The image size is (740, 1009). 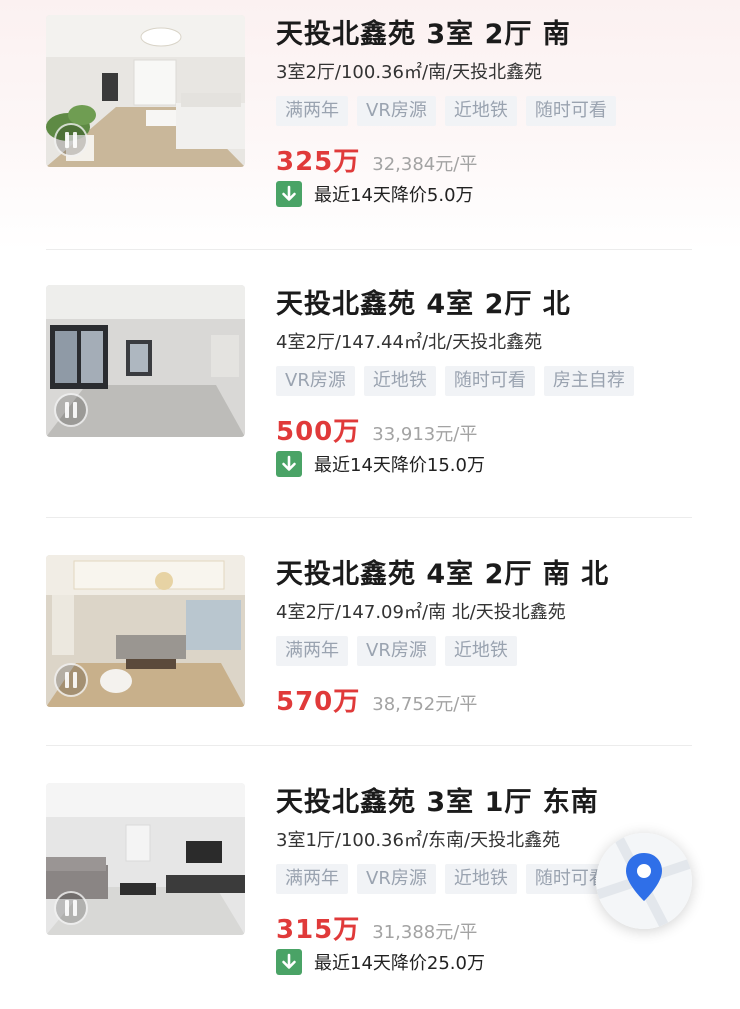 I want to click on map-pin-icon, so click(x=644, y=881).